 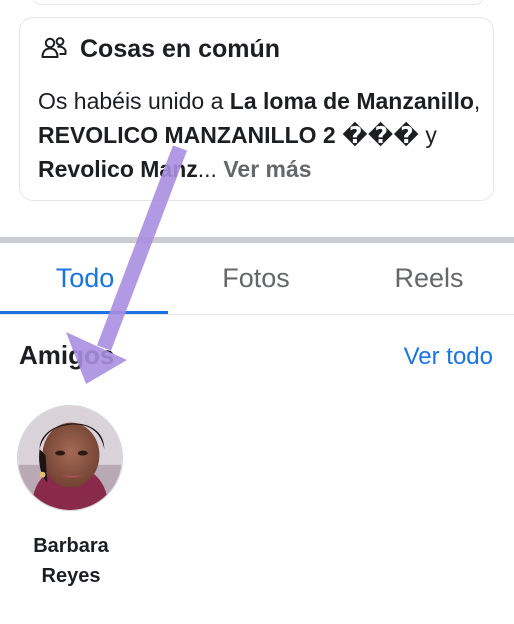 What do you see at coordinates (67, 355) in the screenshot?
I see `friends-section-title: Amigos` at bounding box center [67, 355].